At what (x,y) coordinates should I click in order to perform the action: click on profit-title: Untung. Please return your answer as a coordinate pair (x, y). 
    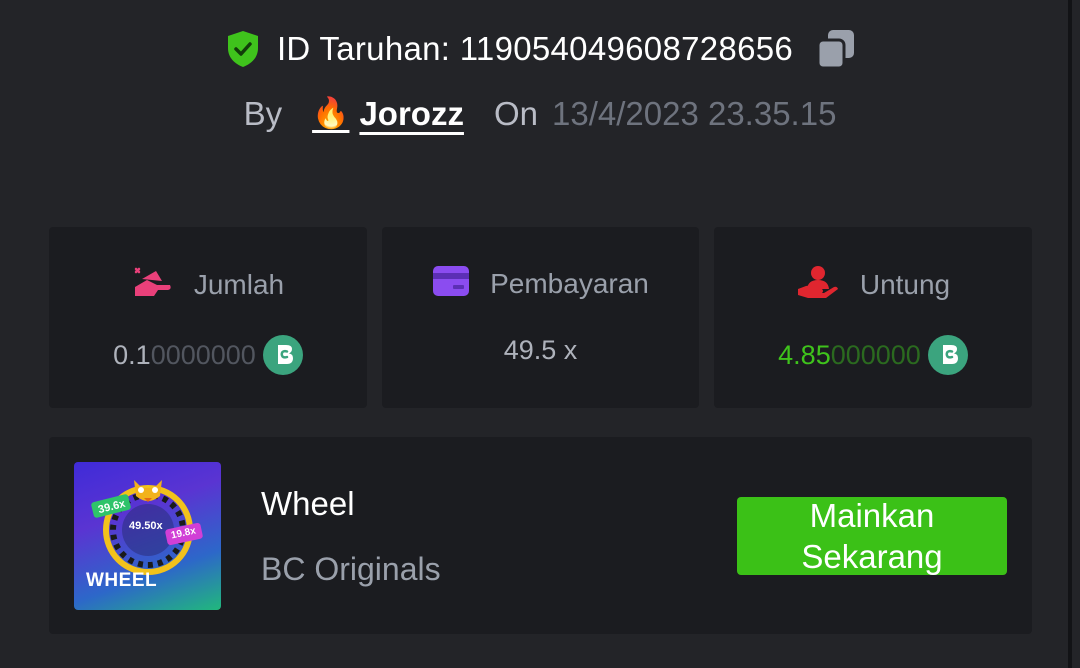
    Looking at the image, I should click on (905, 284).